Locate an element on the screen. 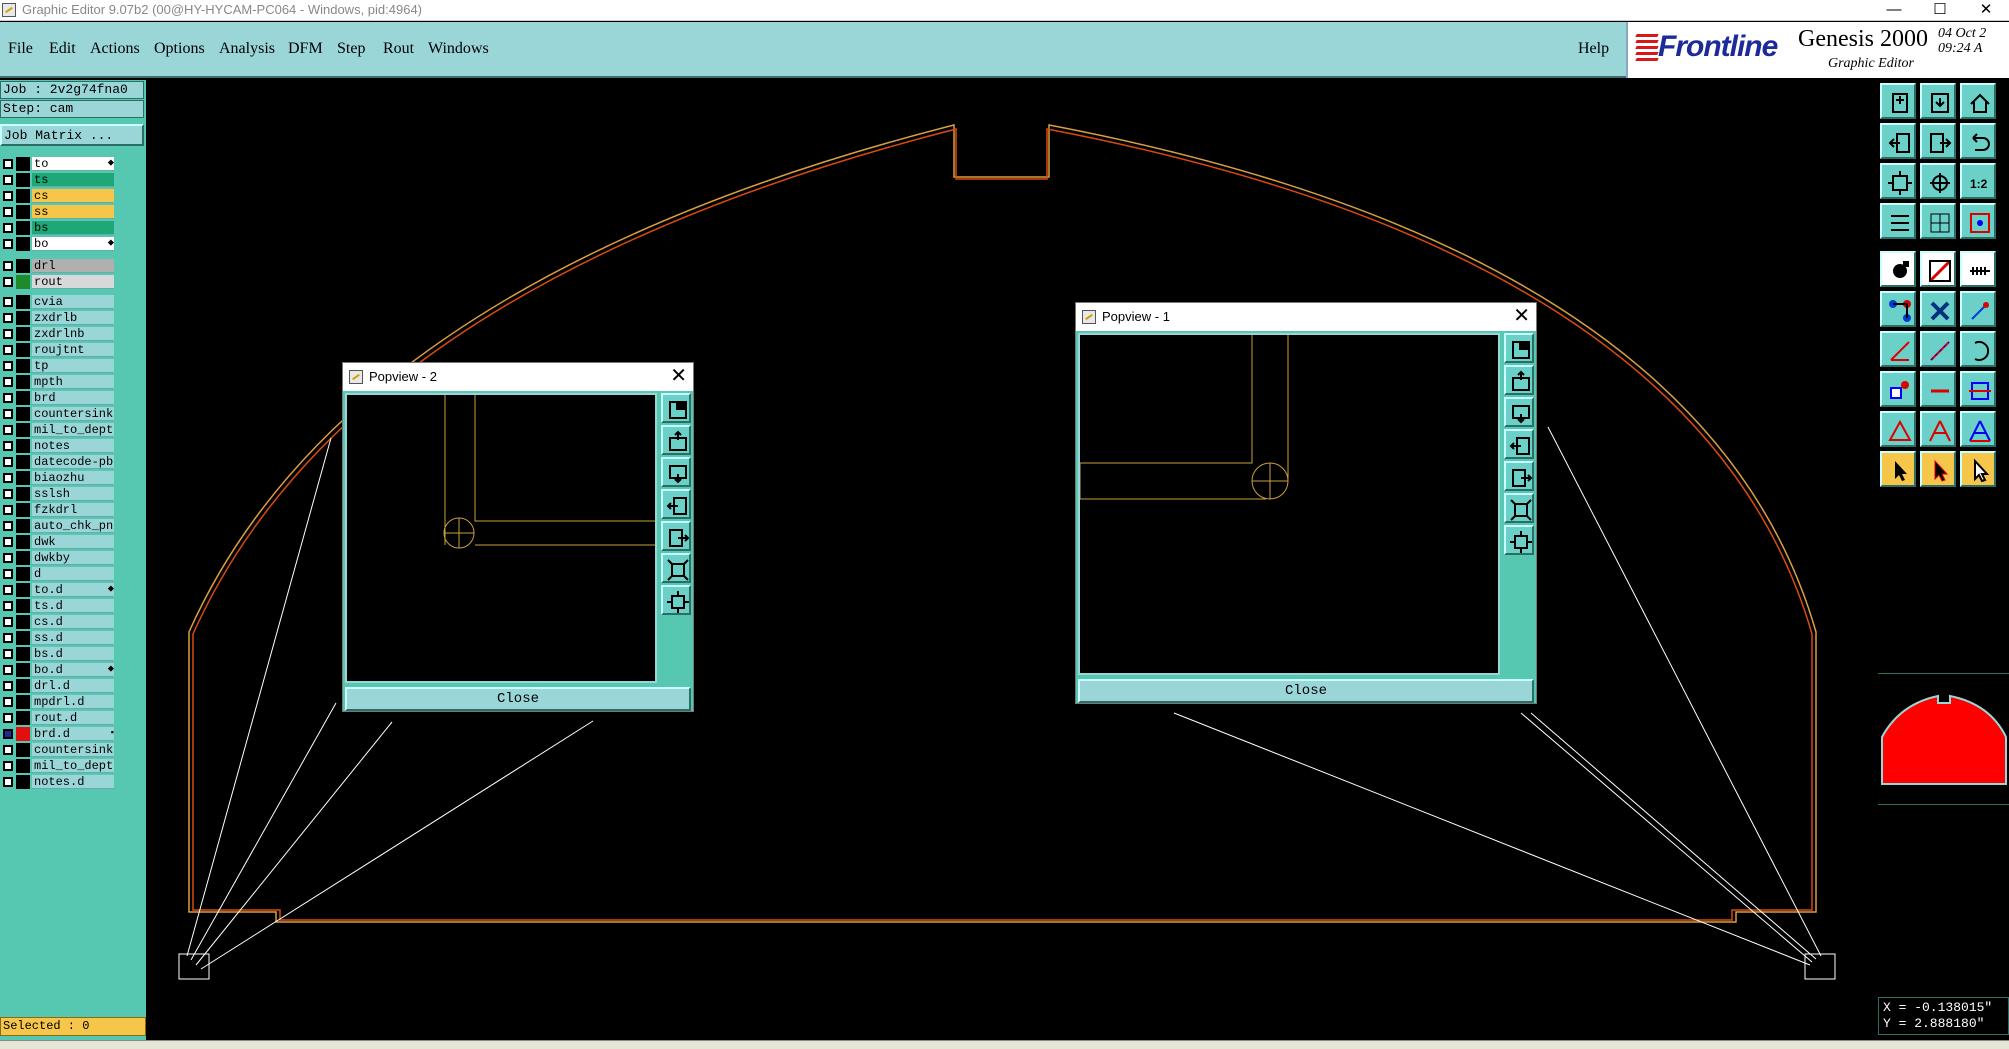  layers-tool-button is located at coordinates (1898, 221).